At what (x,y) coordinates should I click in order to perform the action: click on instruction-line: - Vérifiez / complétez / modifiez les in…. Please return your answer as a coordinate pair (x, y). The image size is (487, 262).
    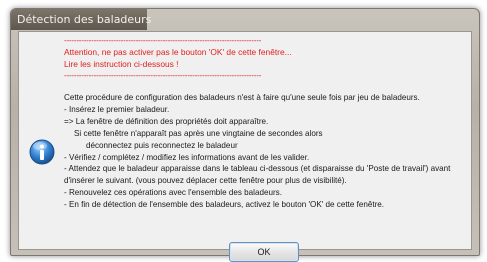
    Looking at the image, I should click on (187, 157).